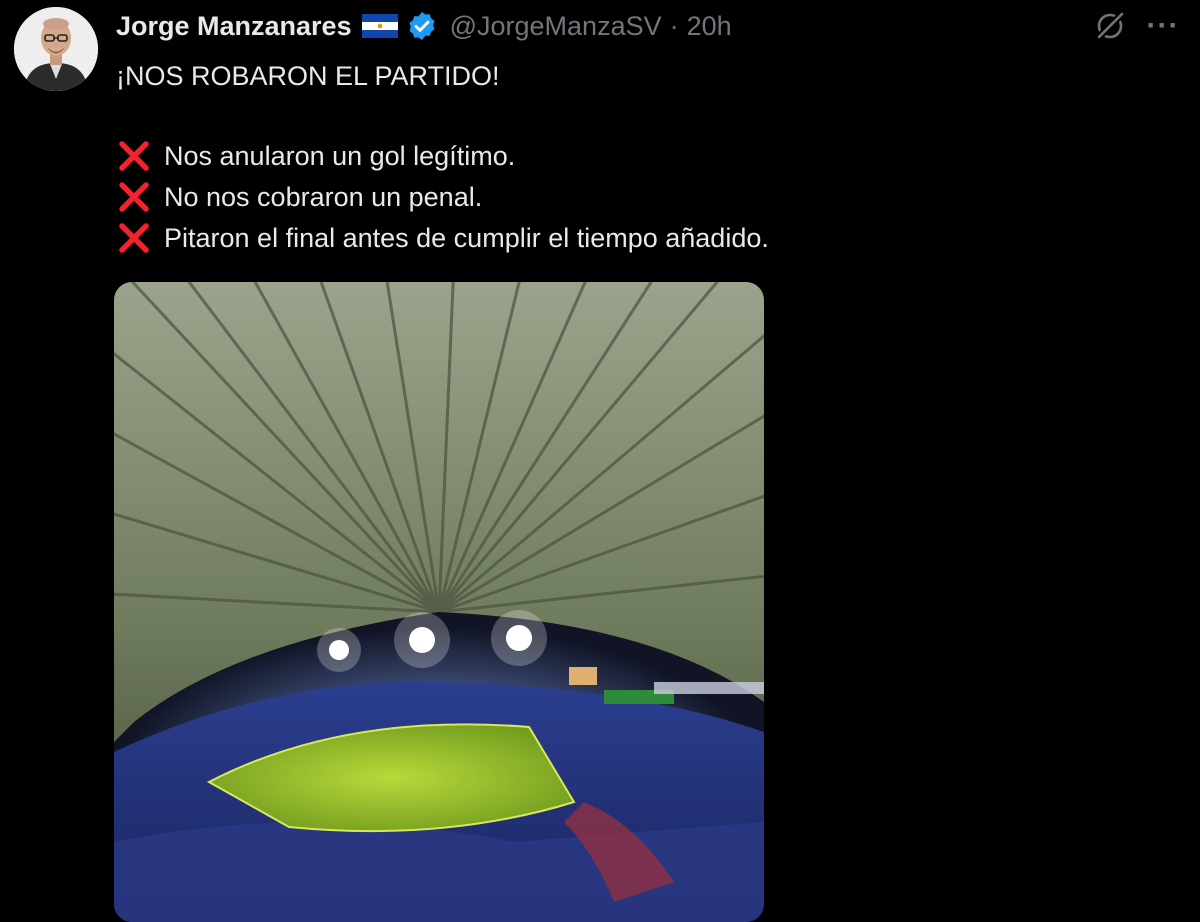 The height and width of the screenshot is (922, 1200). What do you see at coordinates (1163, 26) in the screenshot?
I see `more-options-icon: ···` at bounding box center [1163, 26].